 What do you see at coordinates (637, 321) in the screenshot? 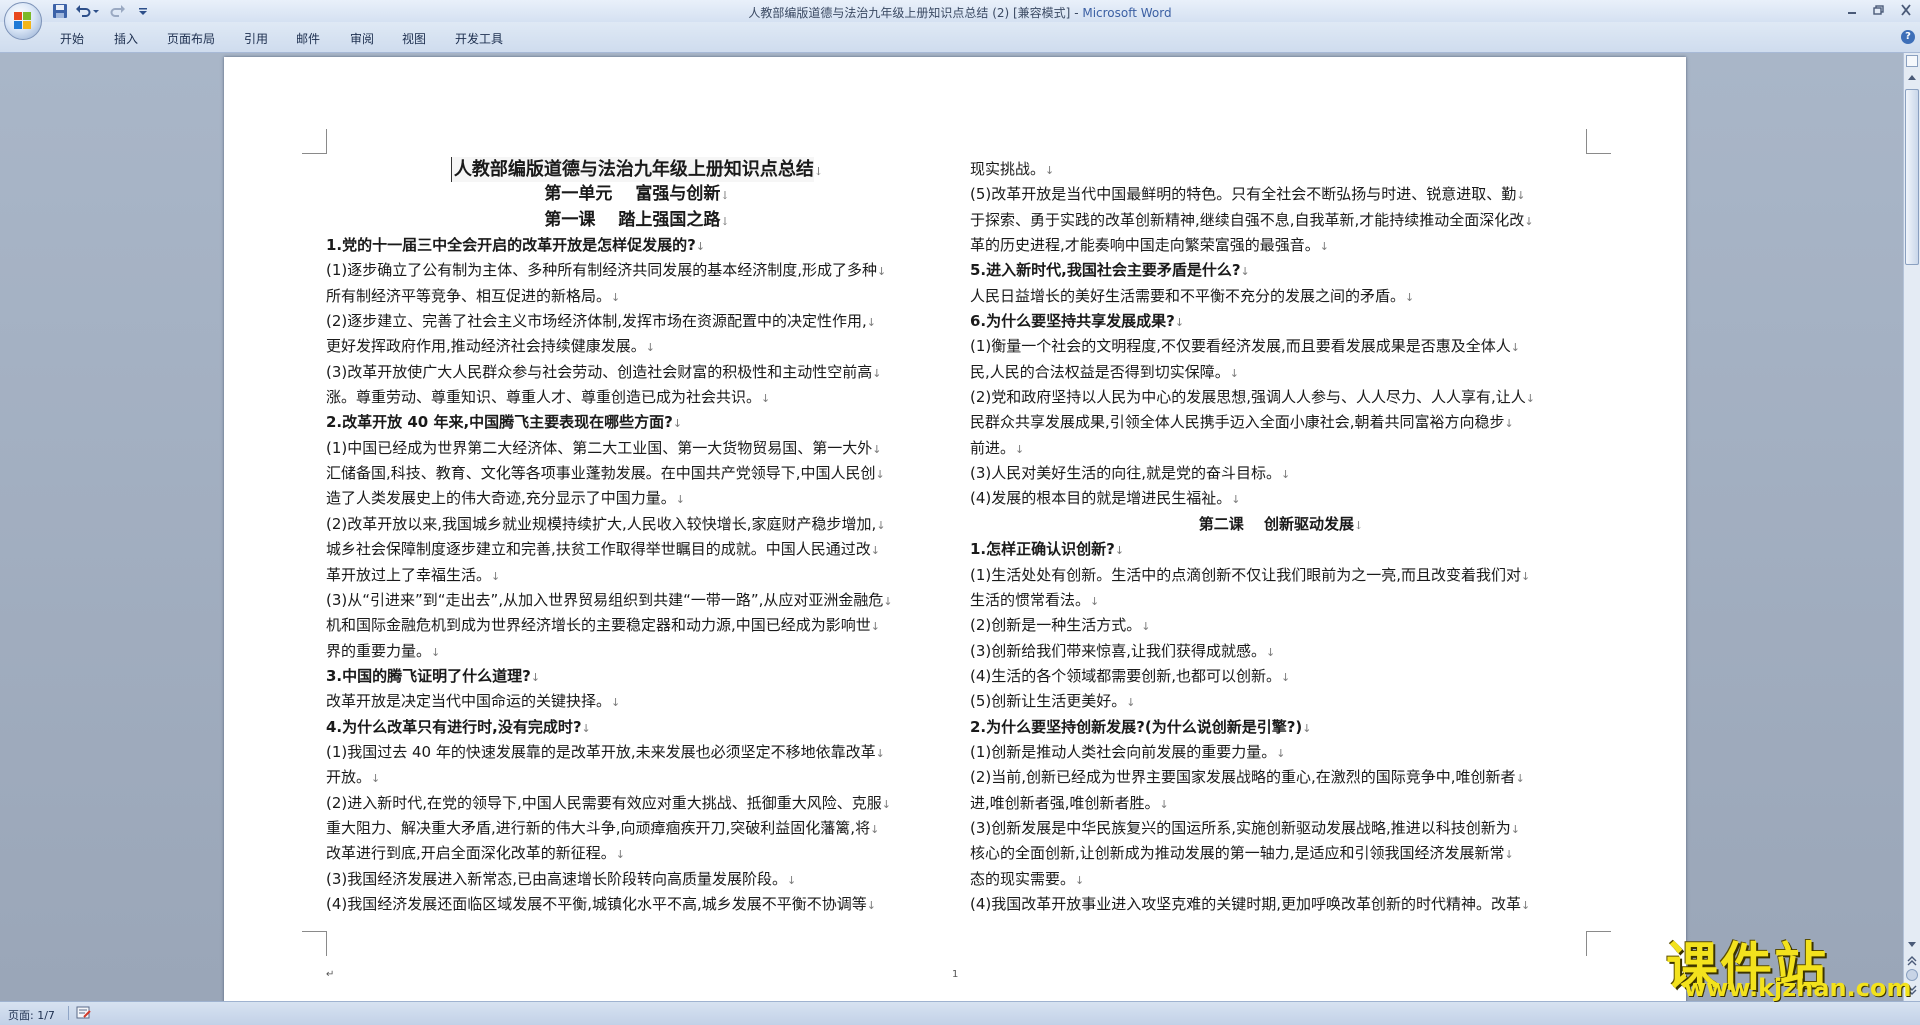
I see `text-line: (2)逐步建立、完善了社会主义市场经济体制,发挥市场在资源配置中的决定性作用,↓` at bounding box center [637, 321].